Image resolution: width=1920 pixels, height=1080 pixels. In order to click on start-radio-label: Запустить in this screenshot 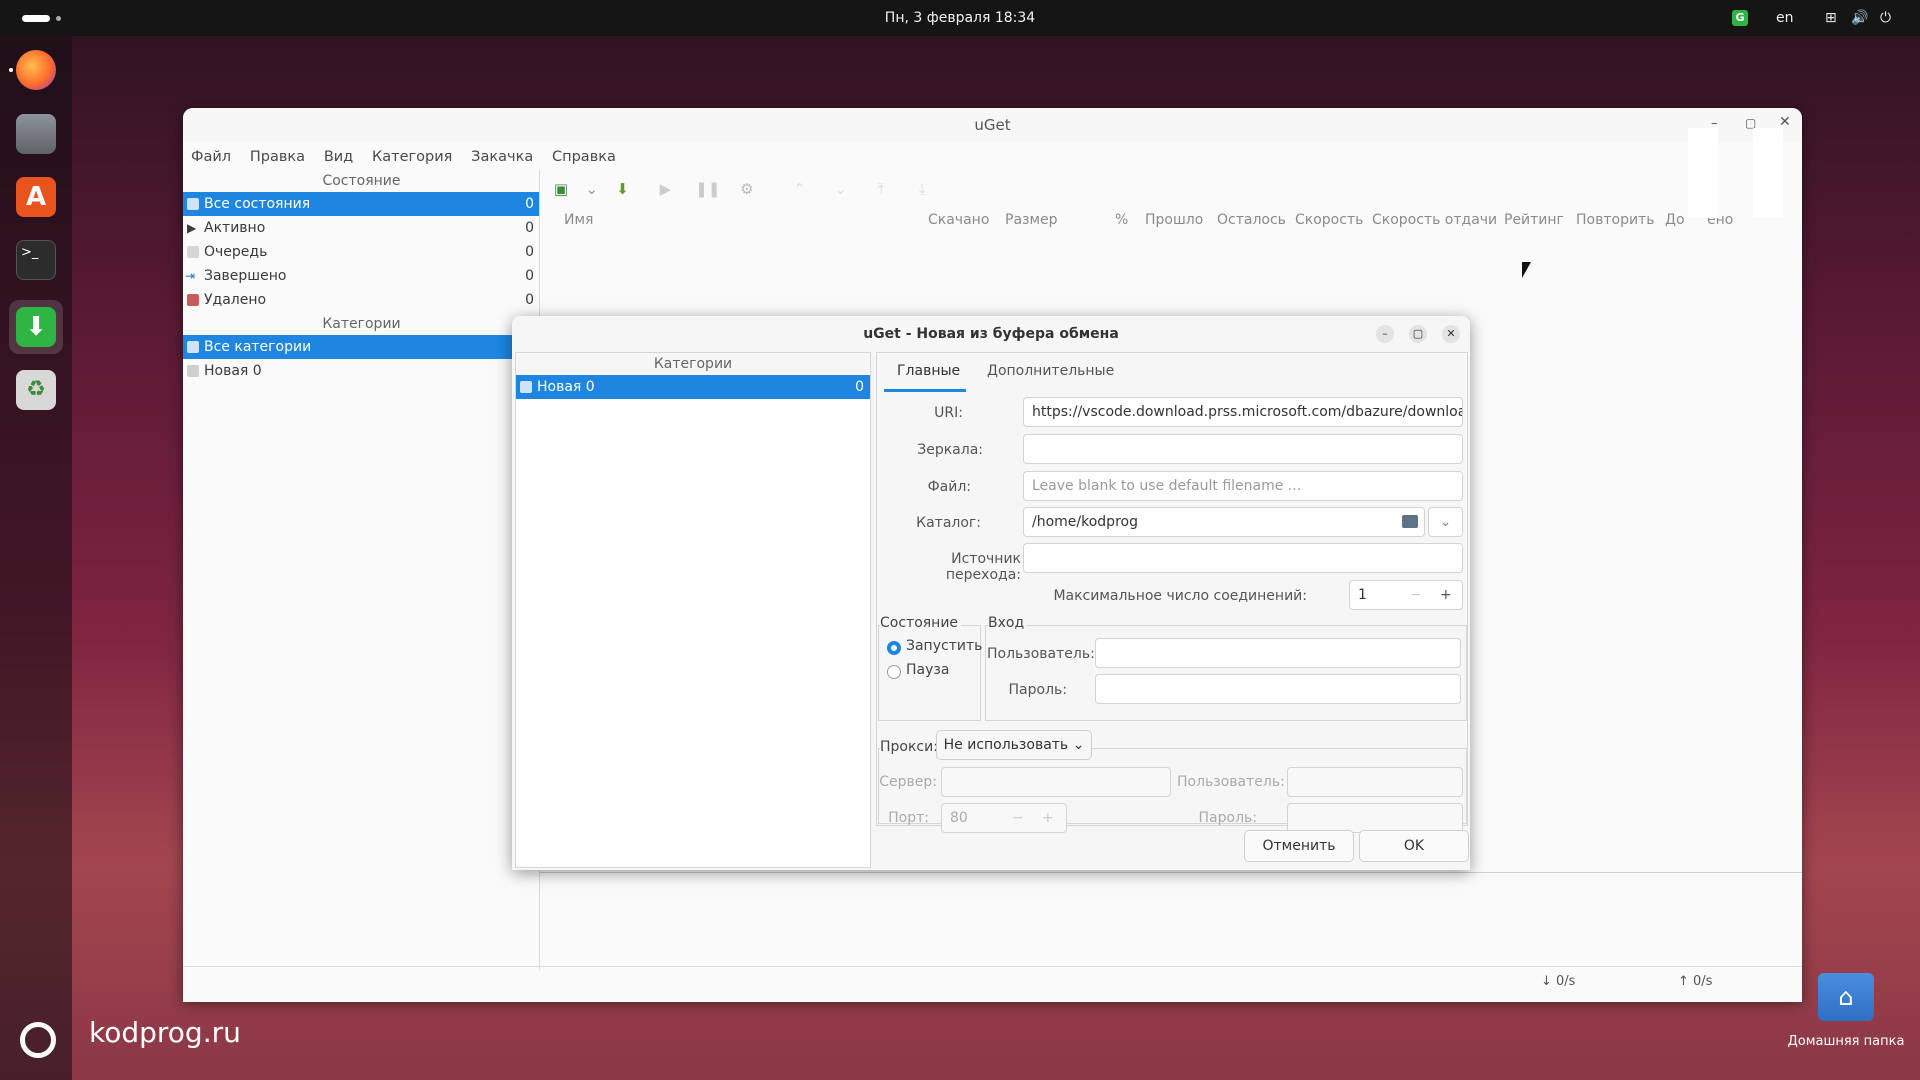, I will do `click(944, 646)`.